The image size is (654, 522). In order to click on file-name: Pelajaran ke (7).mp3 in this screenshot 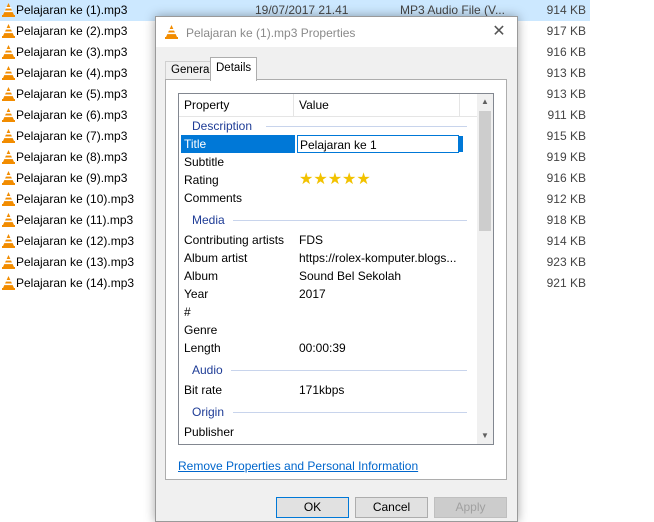, I will do `click(72, 136)`.